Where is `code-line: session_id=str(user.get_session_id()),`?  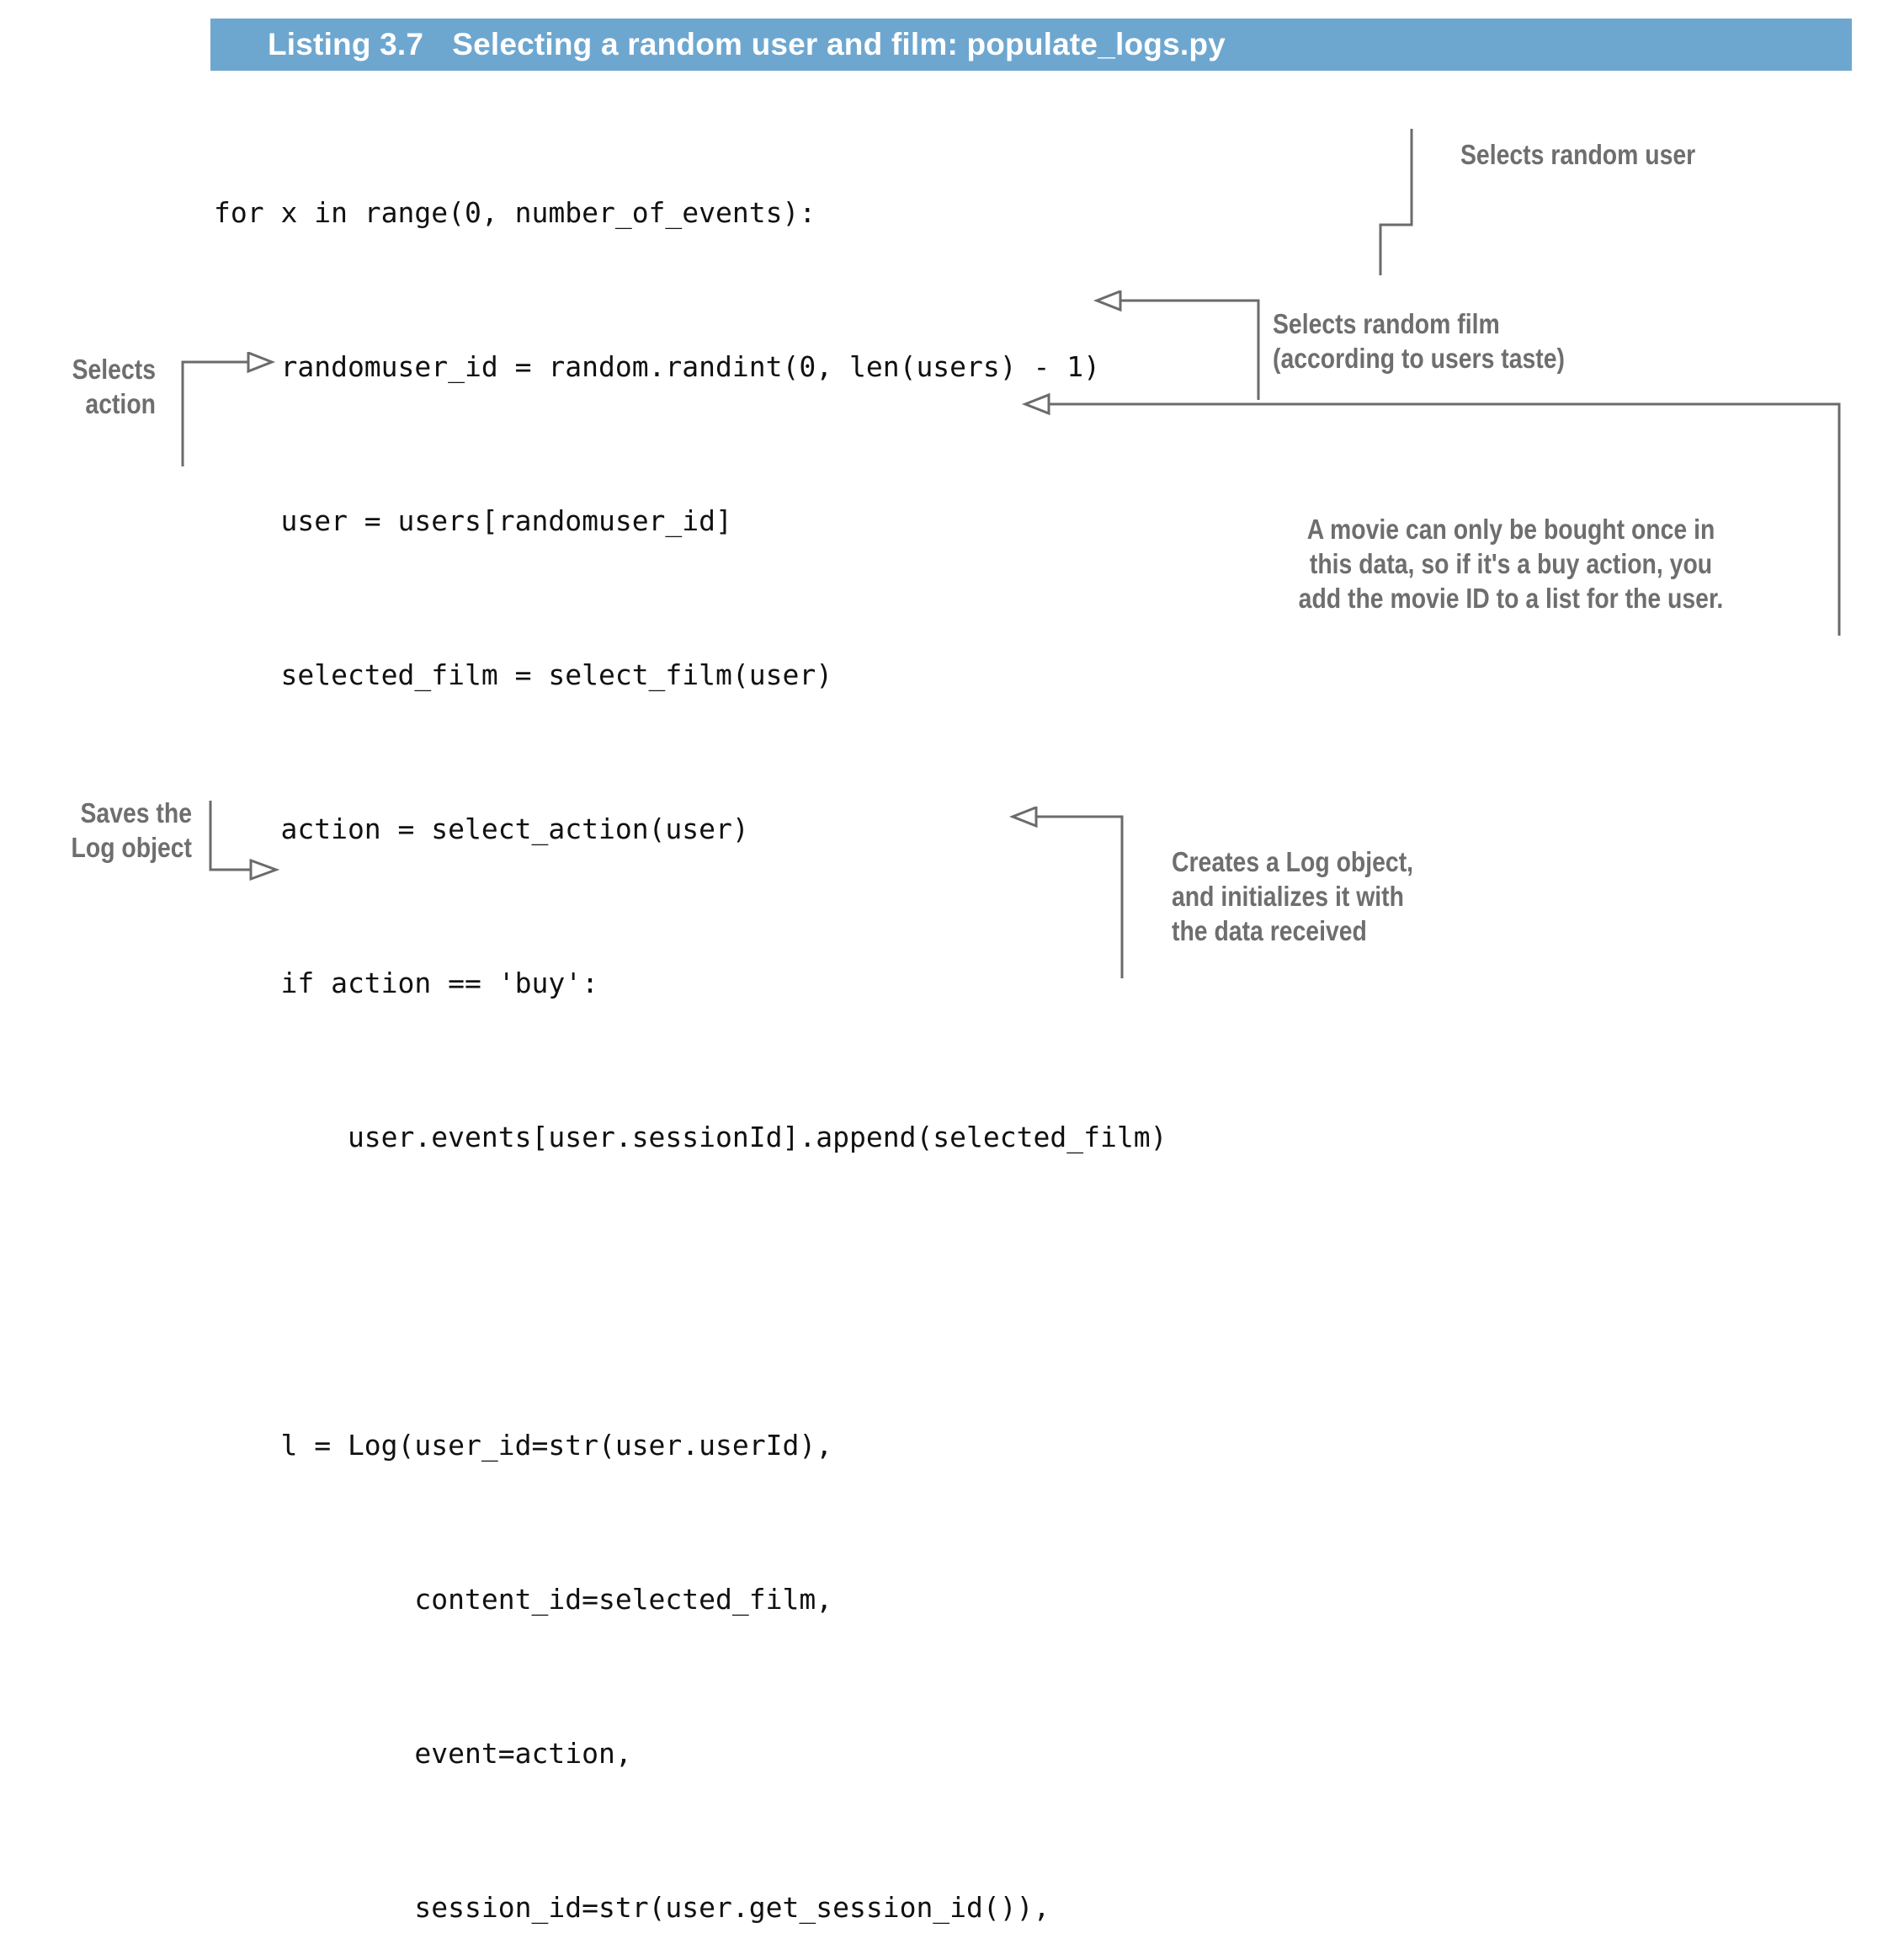
code-line: session_id=str(user.get_session_id()), is located at coordinates (632, 1908).